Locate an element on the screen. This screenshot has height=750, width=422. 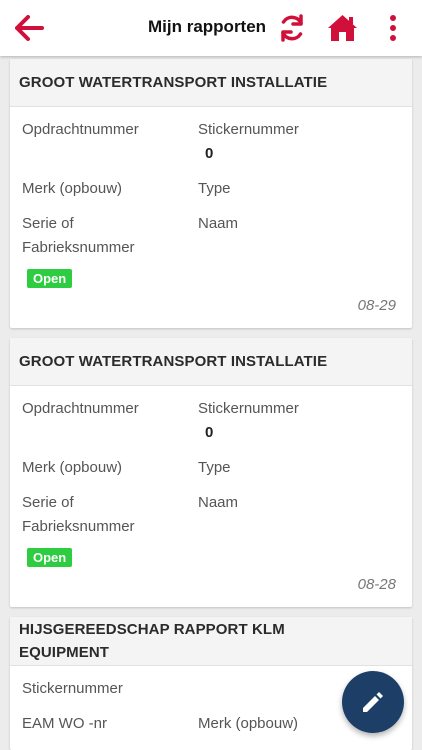
app-bar: Mijn rapporten is located at coordinates (211, 28).